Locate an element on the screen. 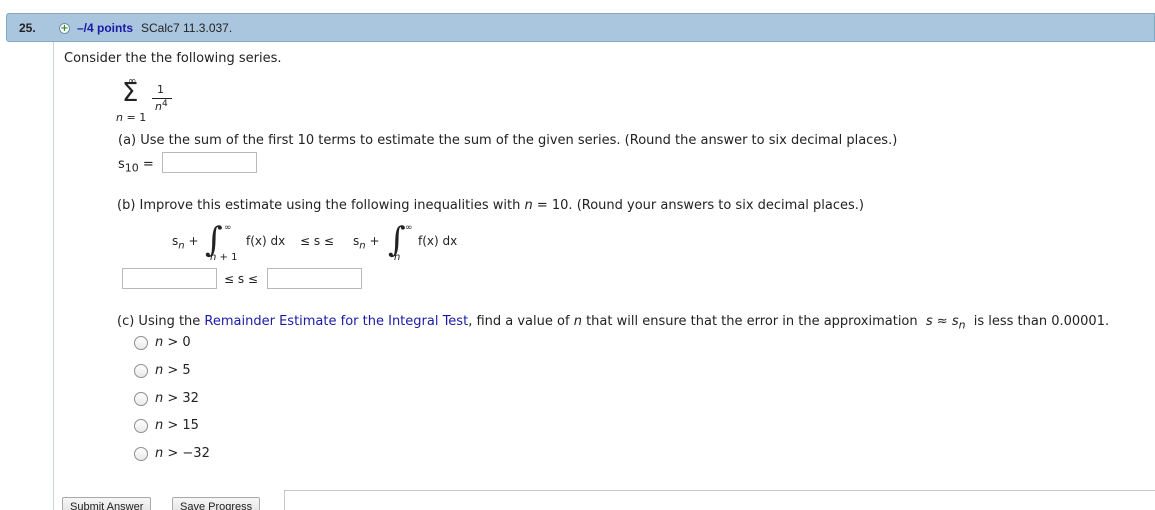  part-c-prompt-start: (c) Using the is located at coordinates (159, 321).